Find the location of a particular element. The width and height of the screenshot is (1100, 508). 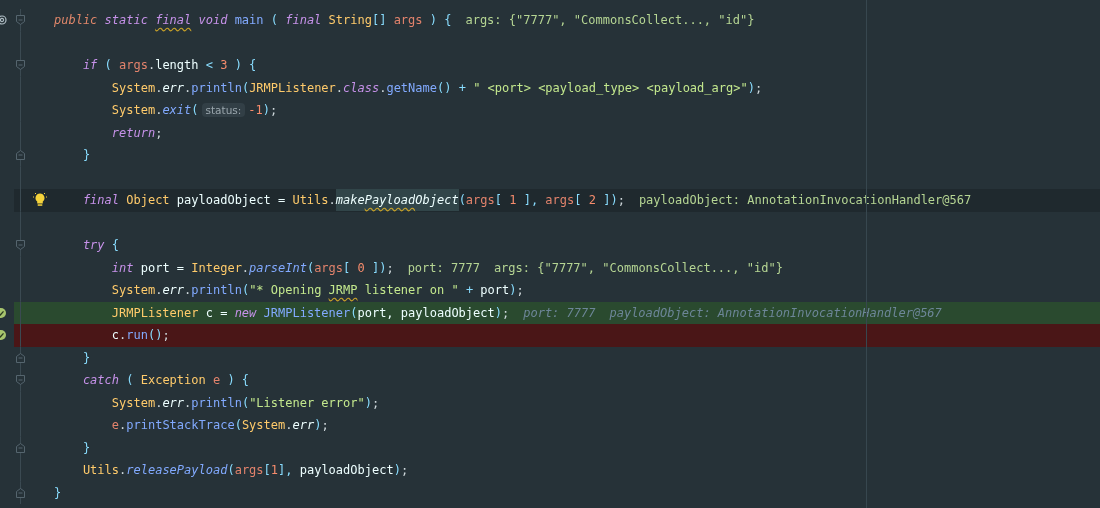

parameter-hint: status: is located at coordinates (223, 110).